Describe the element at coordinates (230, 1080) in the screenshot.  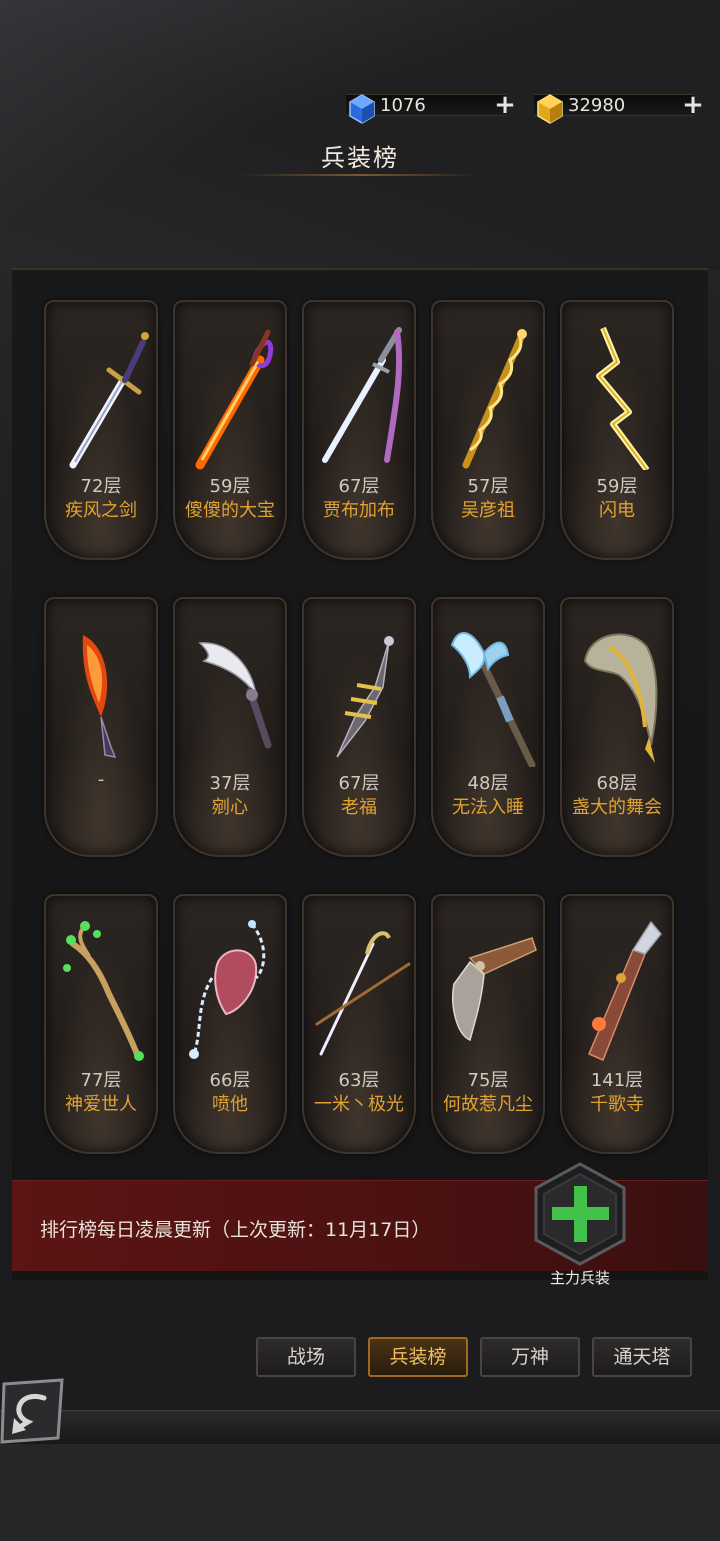
I see `floor-label: 66层` at that location.